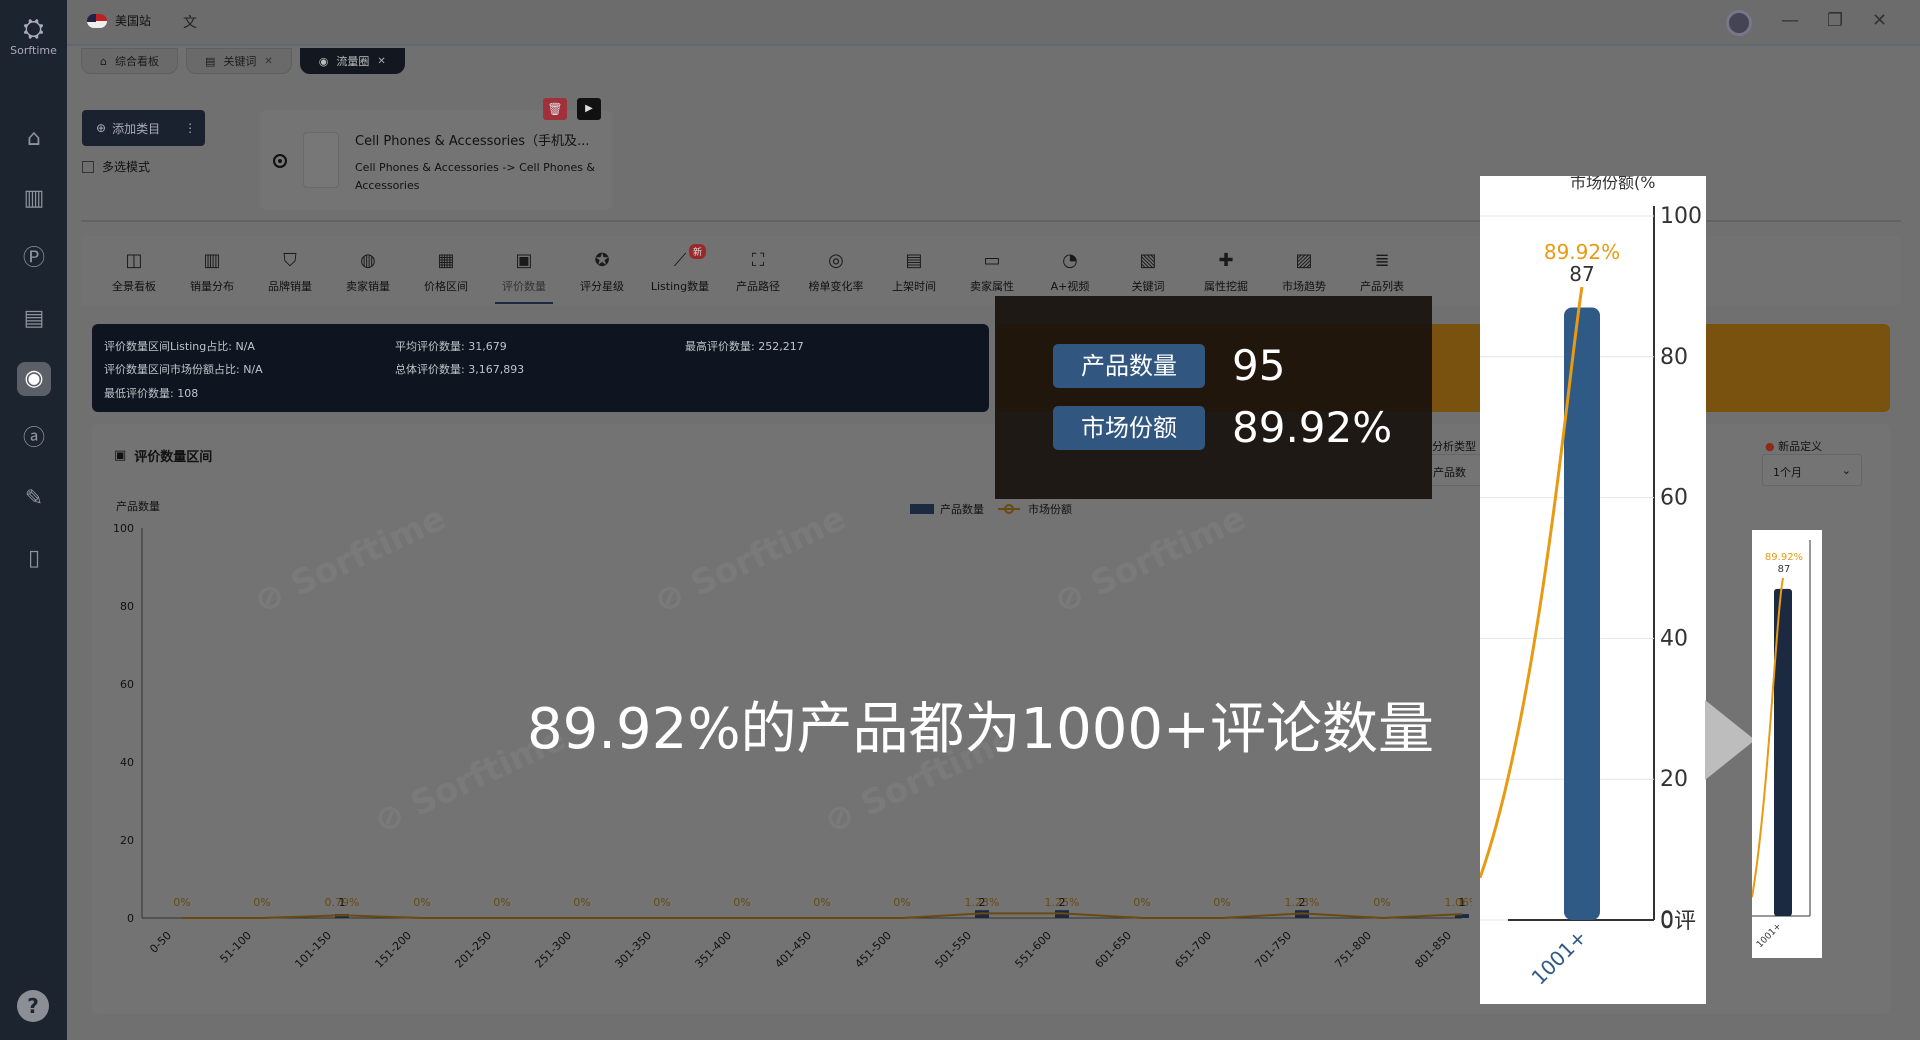 Image resolution: width=1920 pixels, height=1040 pixels. What do you see at coordinates (290, 272) in the screenshot?
I see `feature-tab: ⛉ 品牌销量` at bounding box center [290, 272].